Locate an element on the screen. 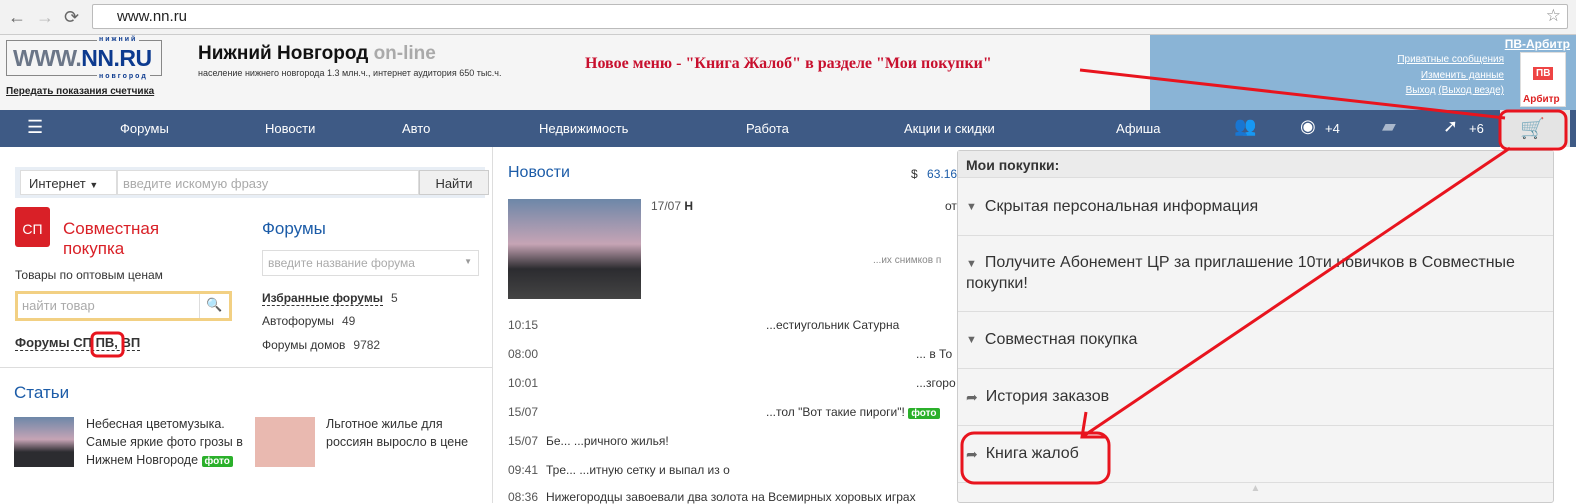  news-title: Новости is located at coordinates (539, 173).